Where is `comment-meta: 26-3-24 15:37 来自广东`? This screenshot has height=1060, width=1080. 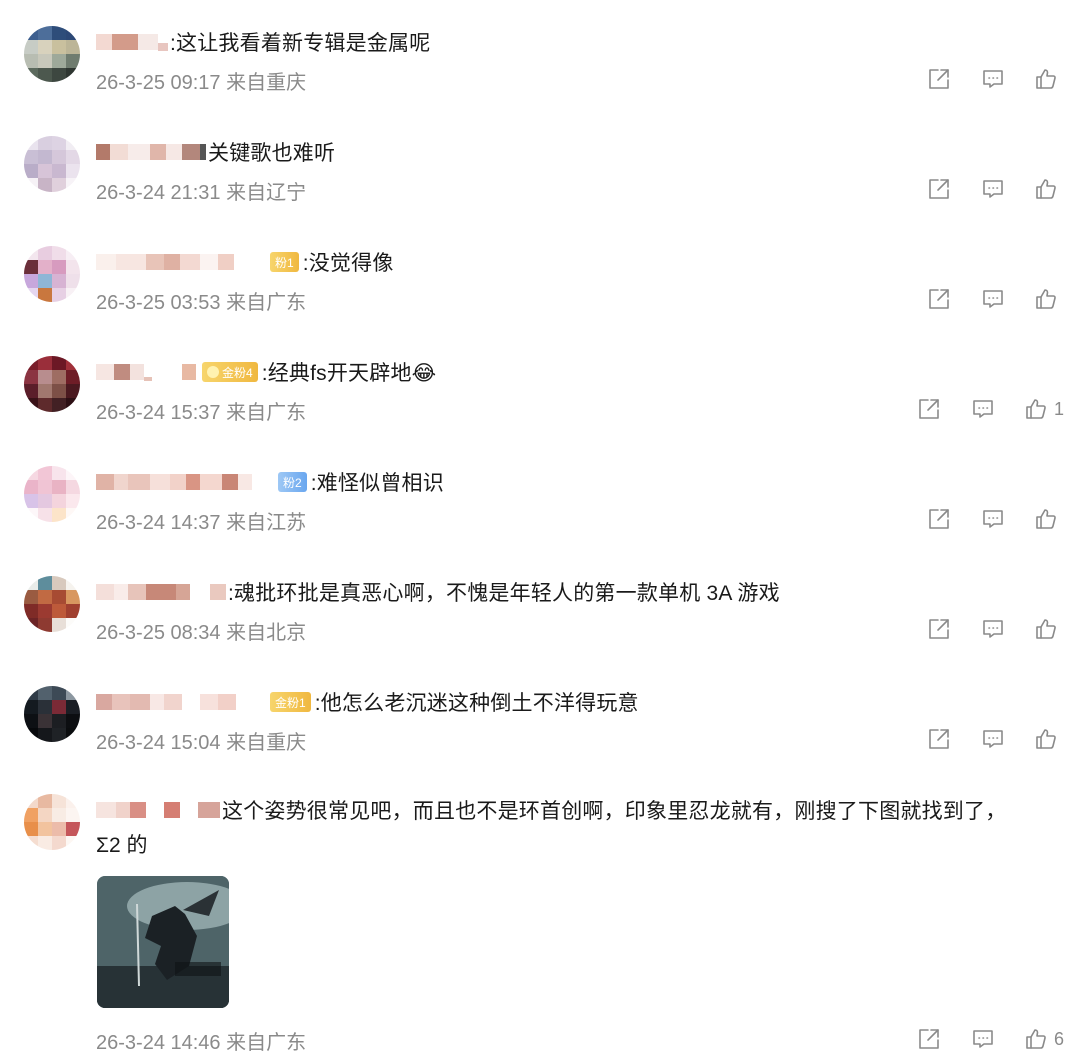
comment-meta: 26-3-24 15:37 来自广东 is located at coordinates (201, 413).